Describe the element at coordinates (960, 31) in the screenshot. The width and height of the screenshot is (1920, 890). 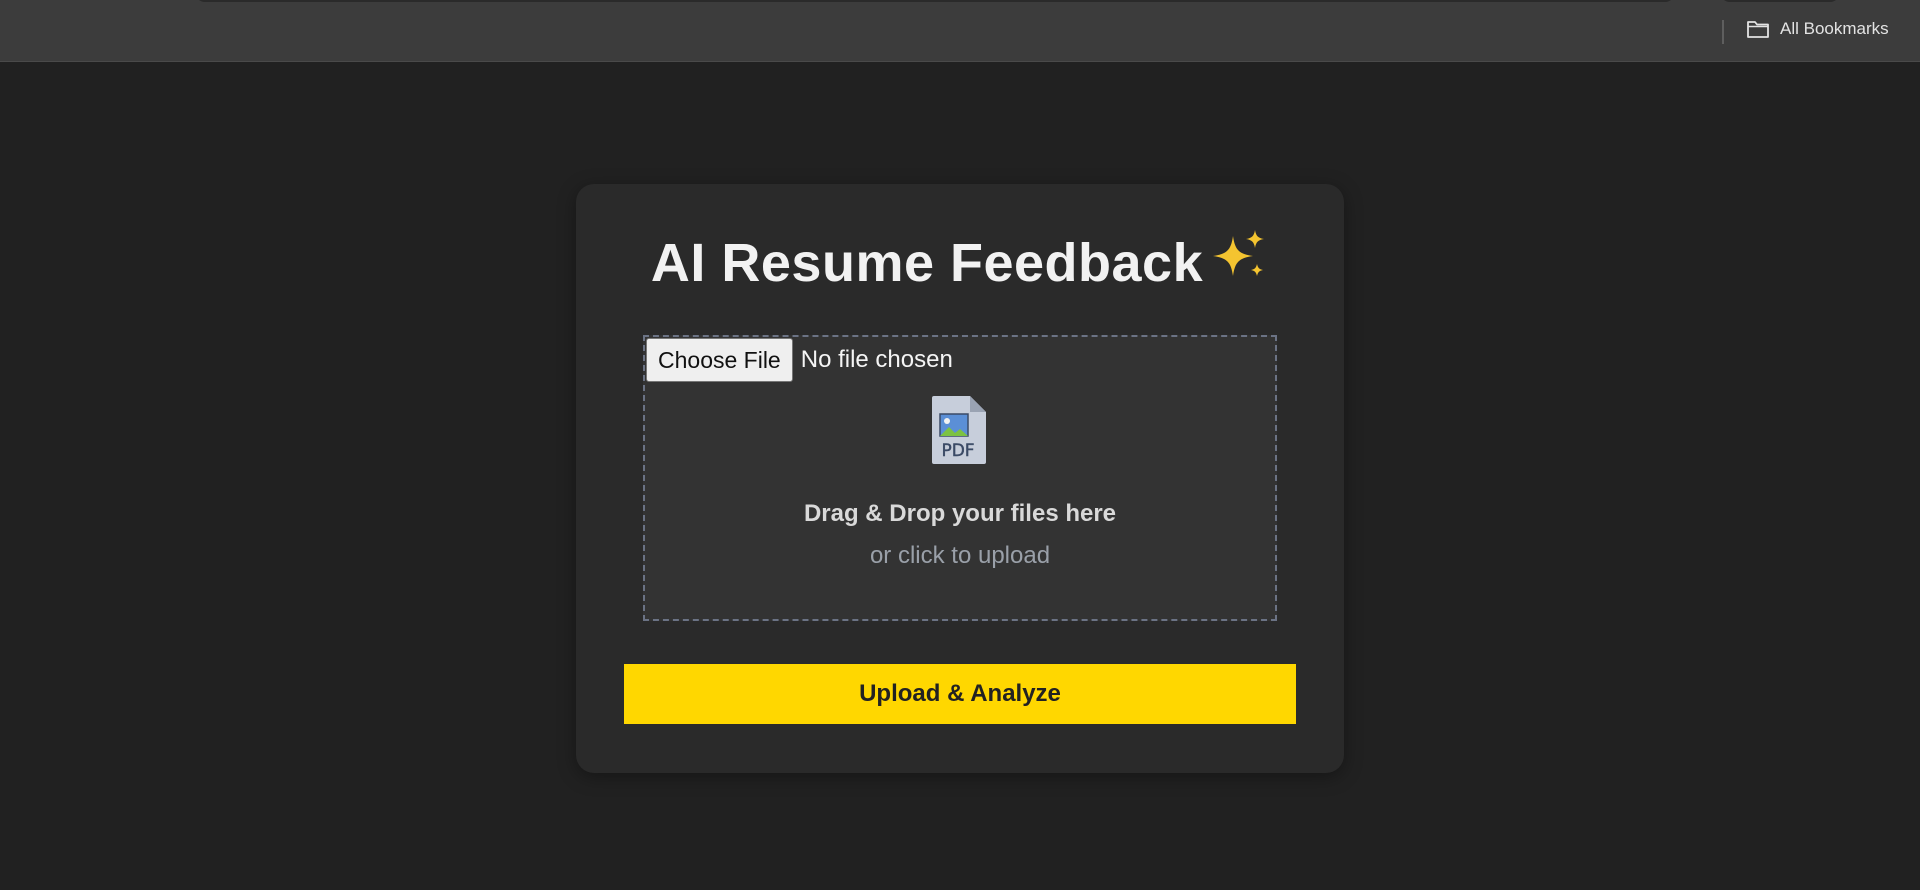
I see `browser-bookmarks-bar: All Bookmarks` at that location.